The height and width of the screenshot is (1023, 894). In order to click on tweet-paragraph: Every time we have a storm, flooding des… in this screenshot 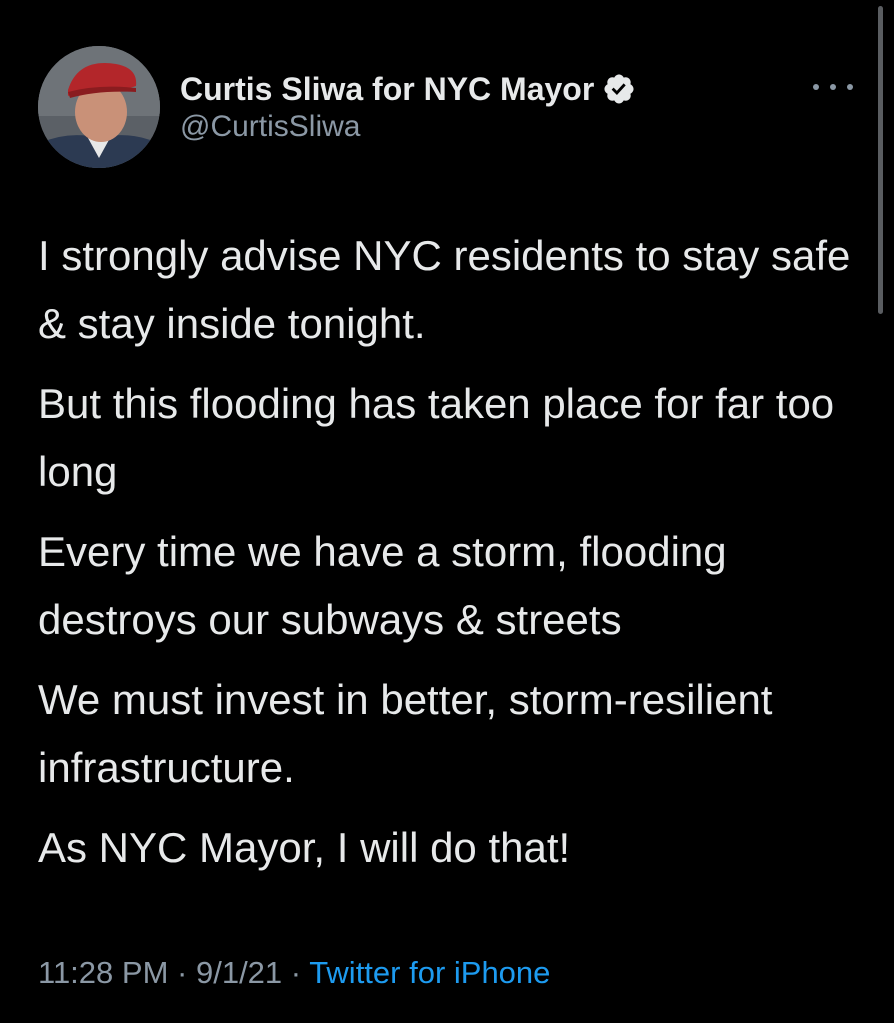, I will do `click(382, 585)`.